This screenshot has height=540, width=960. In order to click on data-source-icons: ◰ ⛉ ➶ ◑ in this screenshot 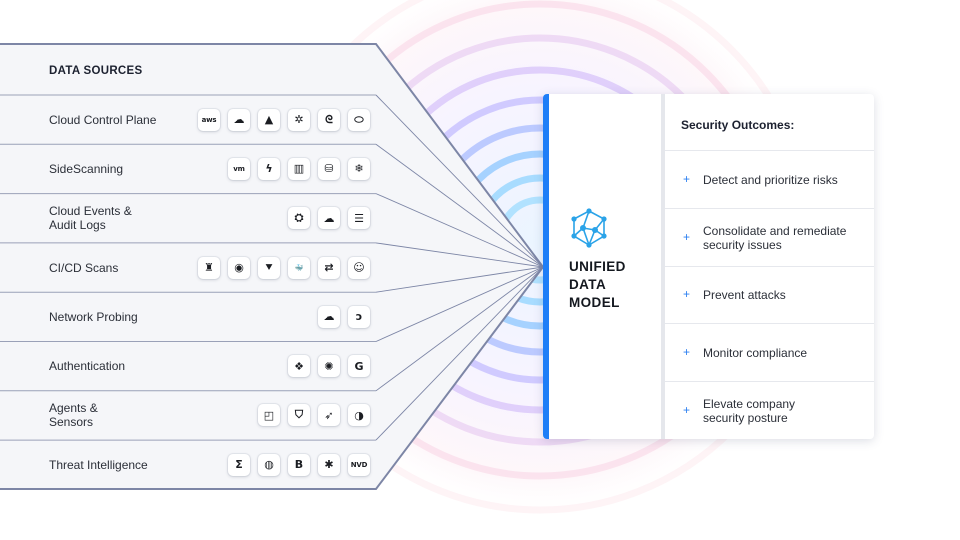, I will do `click(314, 415)`.